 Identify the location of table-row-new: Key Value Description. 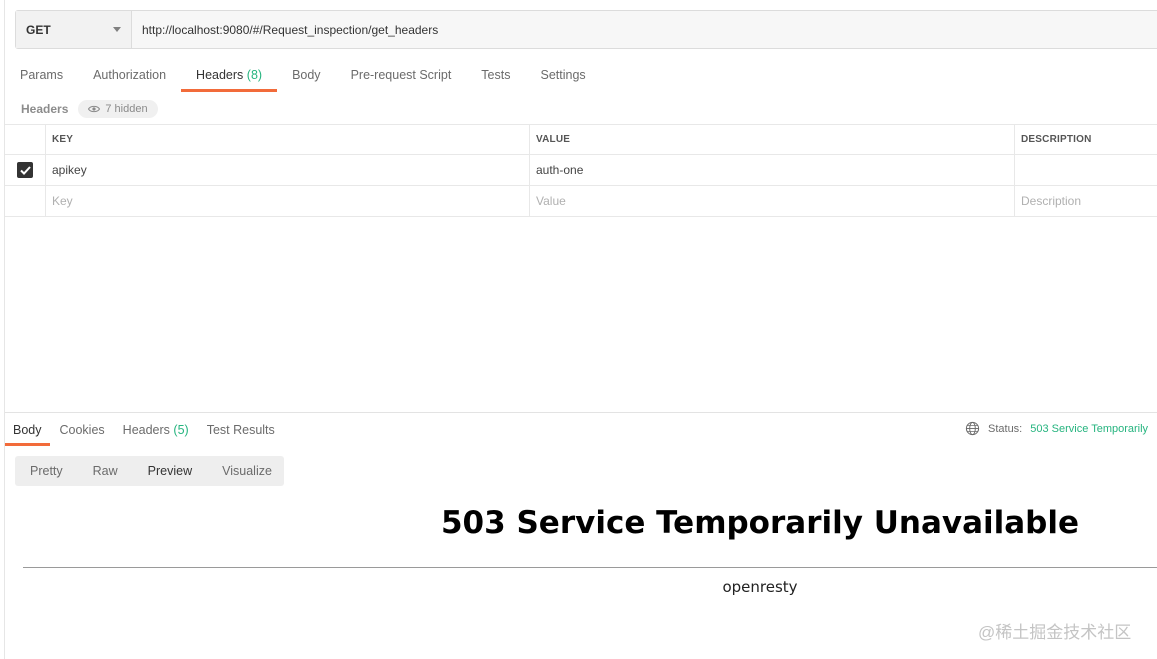
(581, 201).